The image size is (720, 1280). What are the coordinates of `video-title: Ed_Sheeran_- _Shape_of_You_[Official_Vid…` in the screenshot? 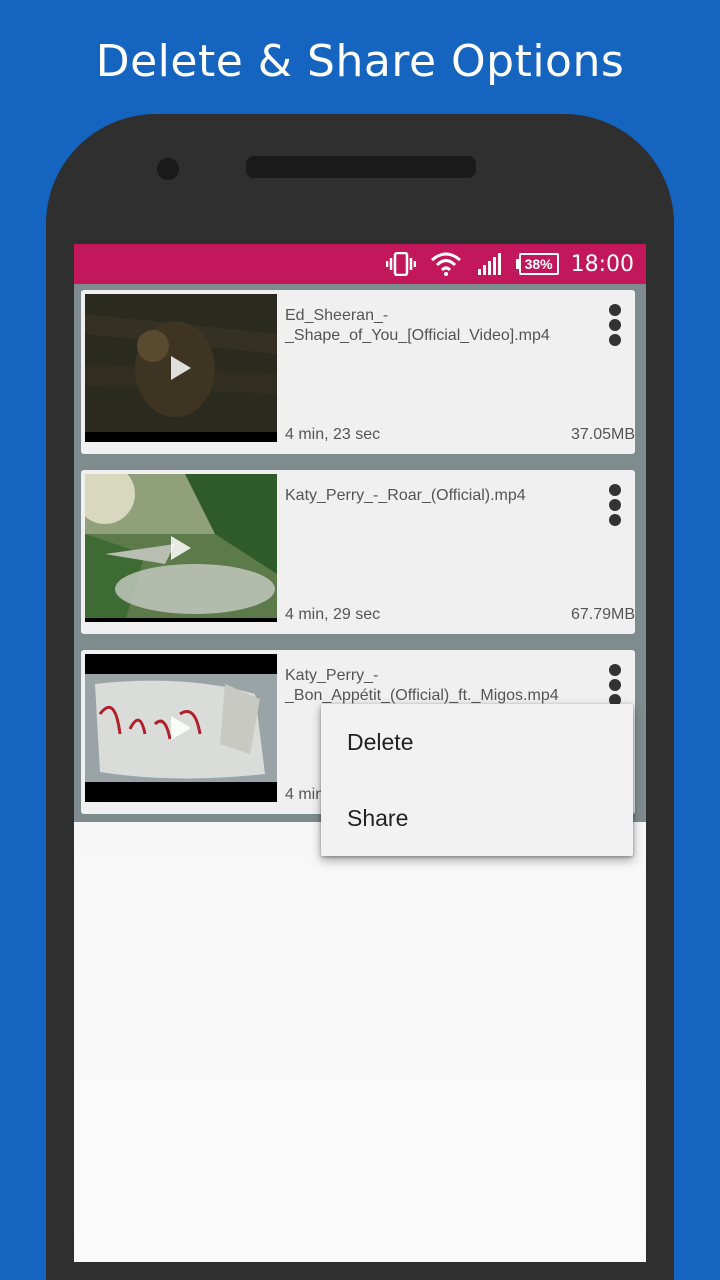 It's located at (417, 325).